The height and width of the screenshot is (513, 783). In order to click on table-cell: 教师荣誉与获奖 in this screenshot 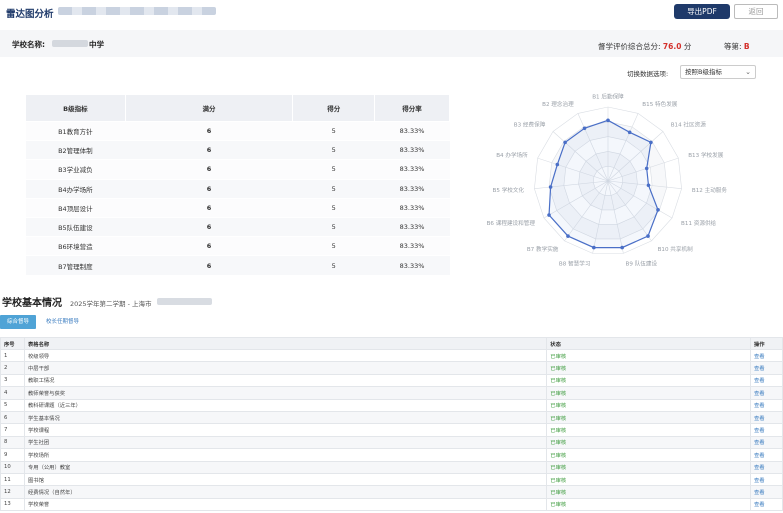, I will do `click(285, 393)`.